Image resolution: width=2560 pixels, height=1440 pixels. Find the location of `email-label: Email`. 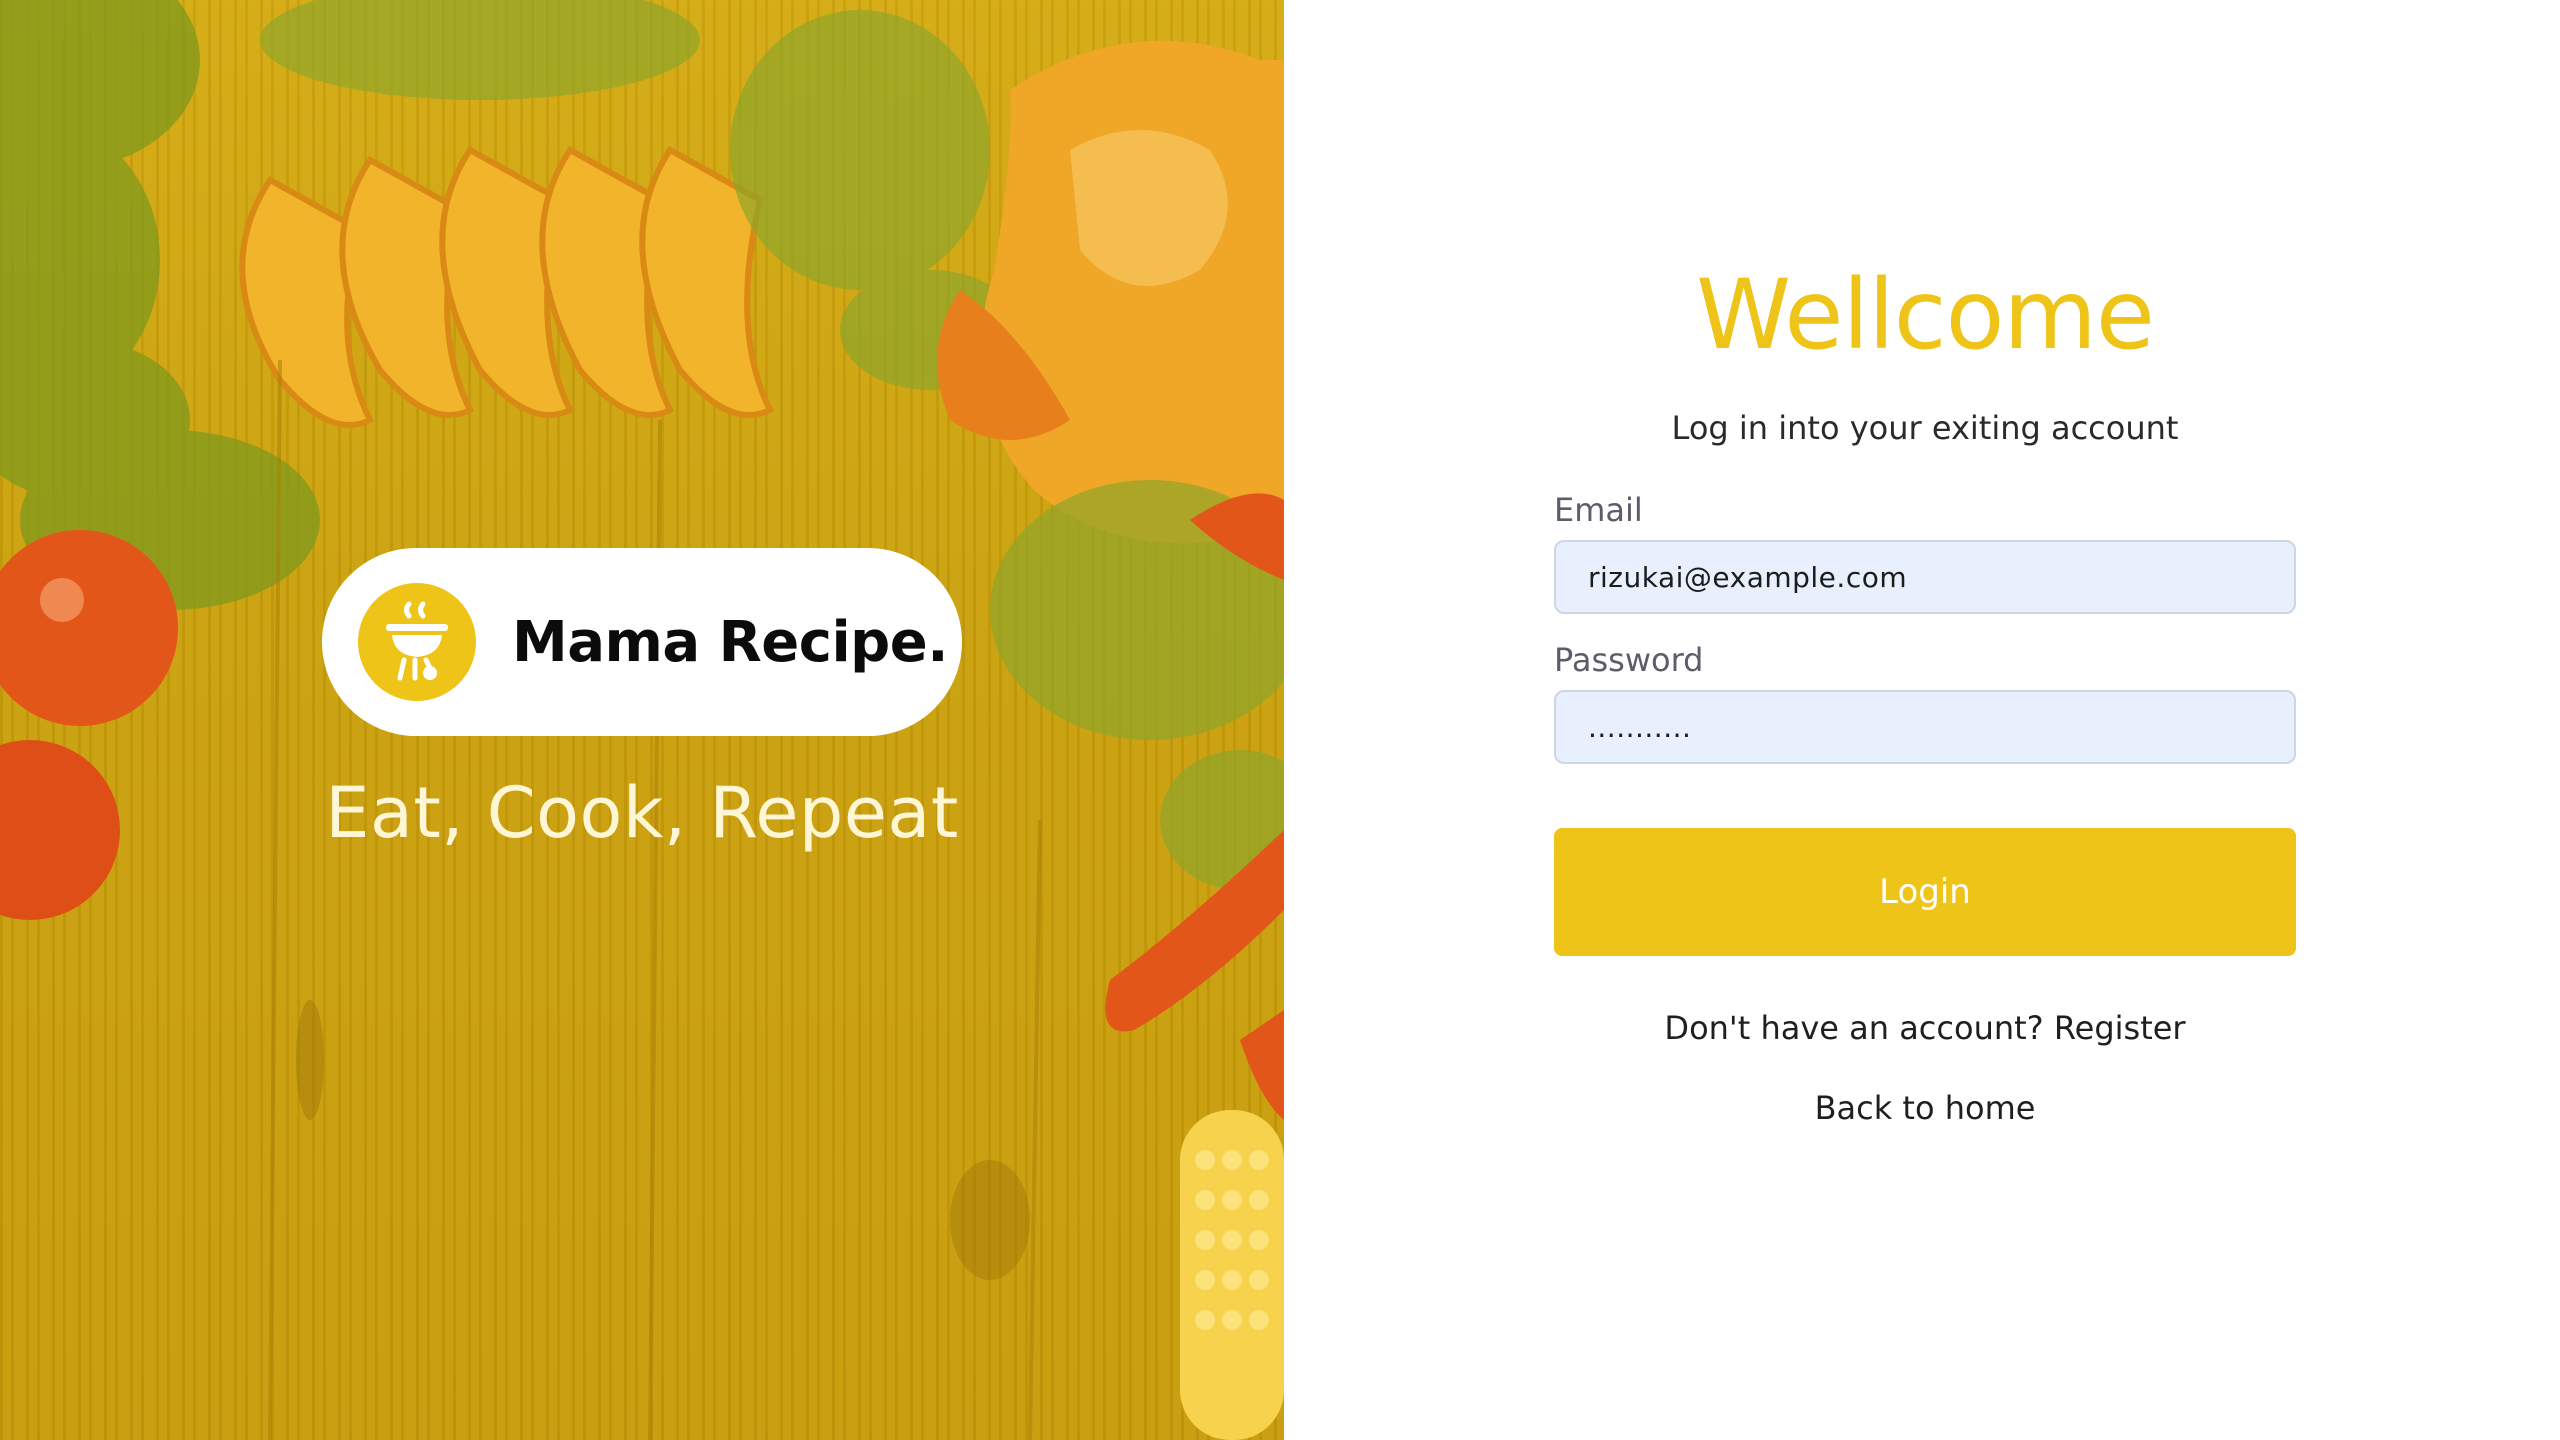

email-label: Email is located at coordinates (1598, 510).